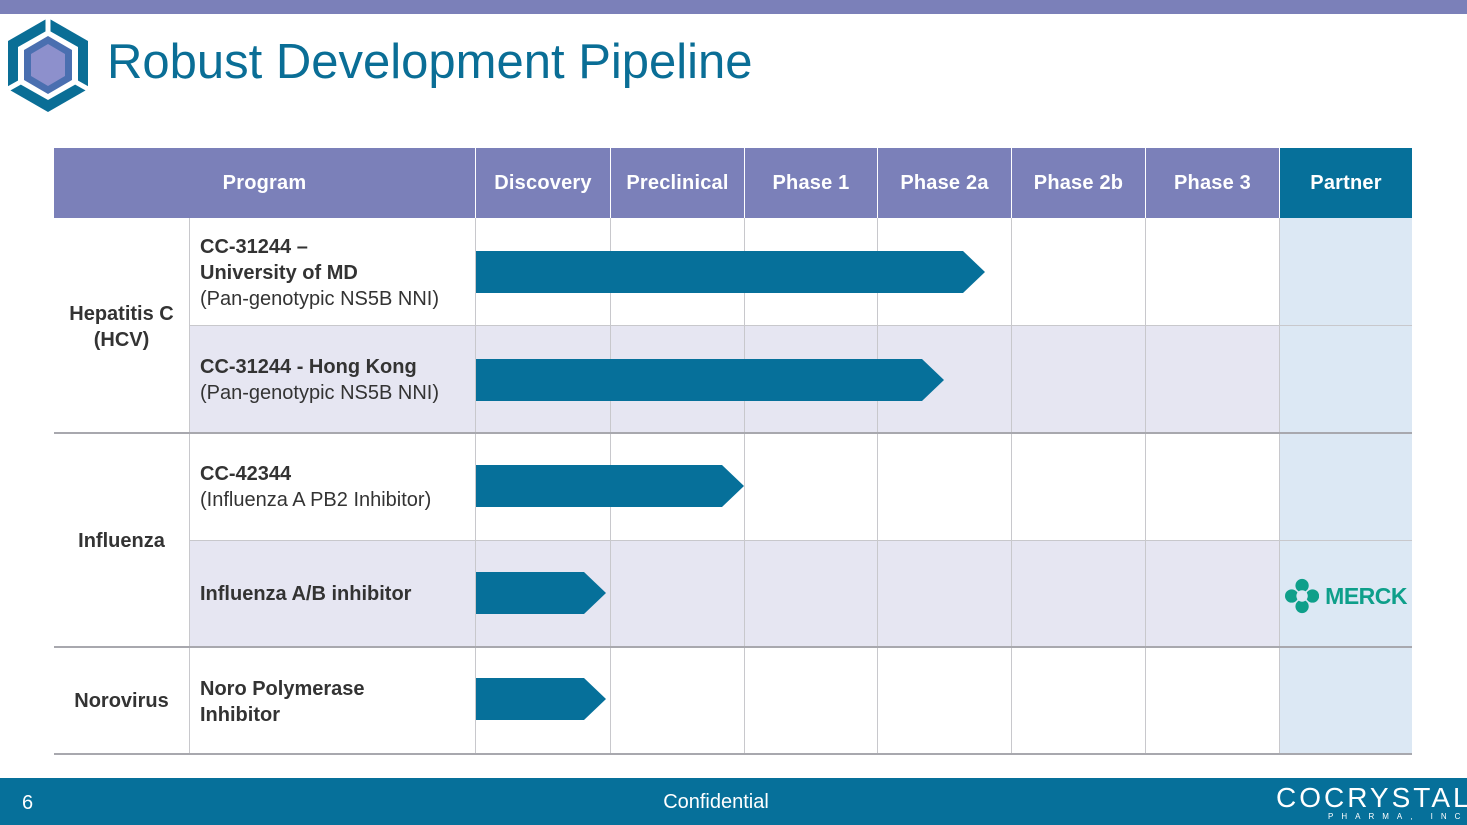 The height and width of the screenshot is (825, 1467). I want to click on header-phase-3: Phase 3, so click(1212, 183).